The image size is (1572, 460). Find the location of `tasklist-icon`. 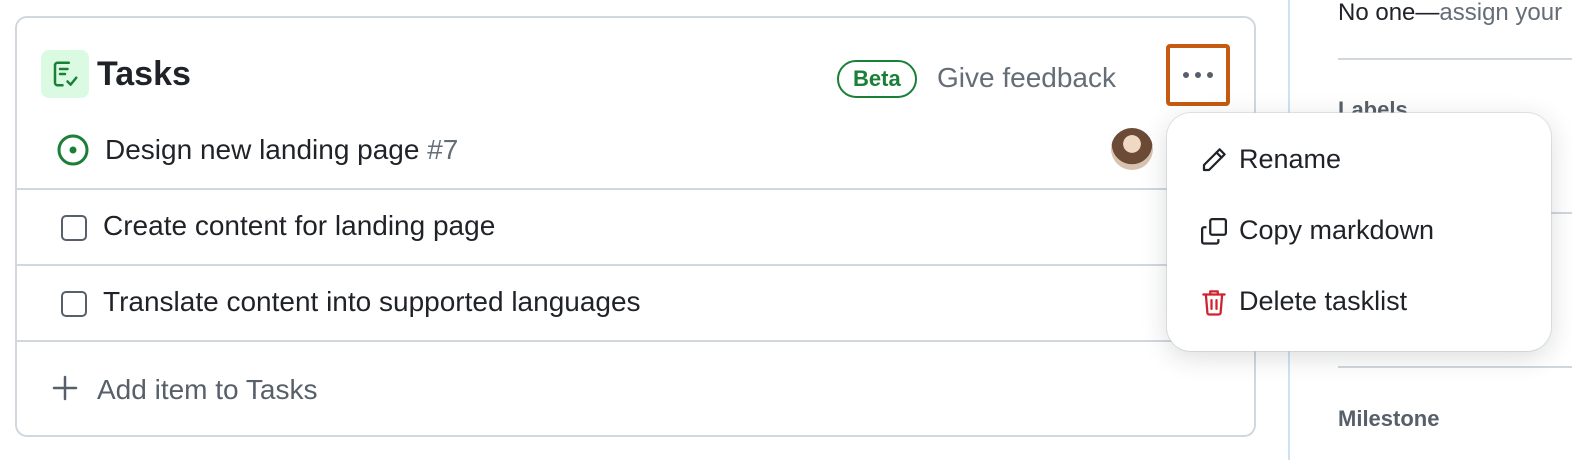

tasklist-icon is located at coordinates (65, 74).